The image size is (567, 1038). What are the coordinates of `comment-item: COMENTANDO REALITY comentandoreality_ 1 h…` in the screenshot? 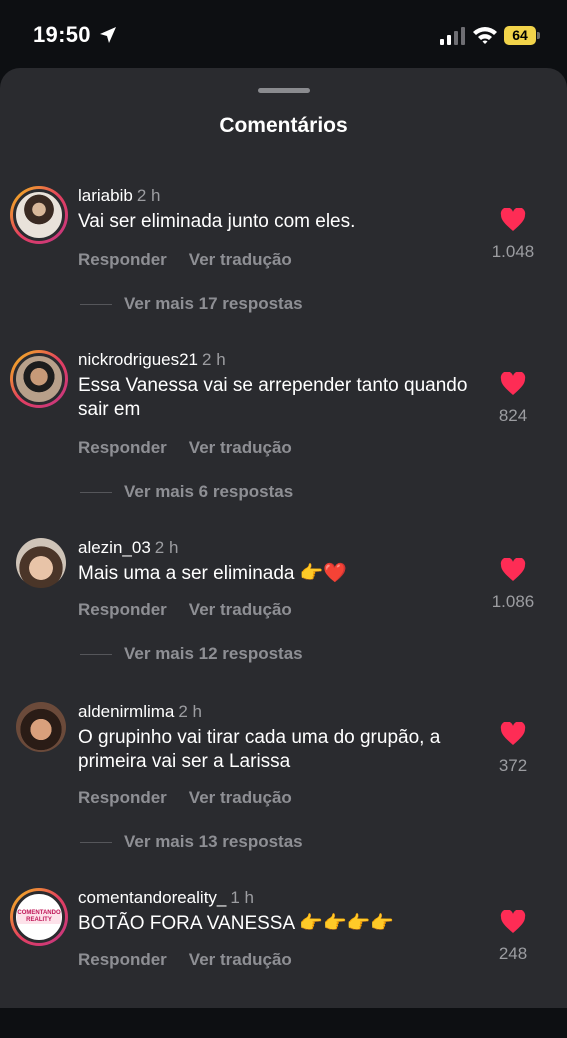 It's located at (283, 963).